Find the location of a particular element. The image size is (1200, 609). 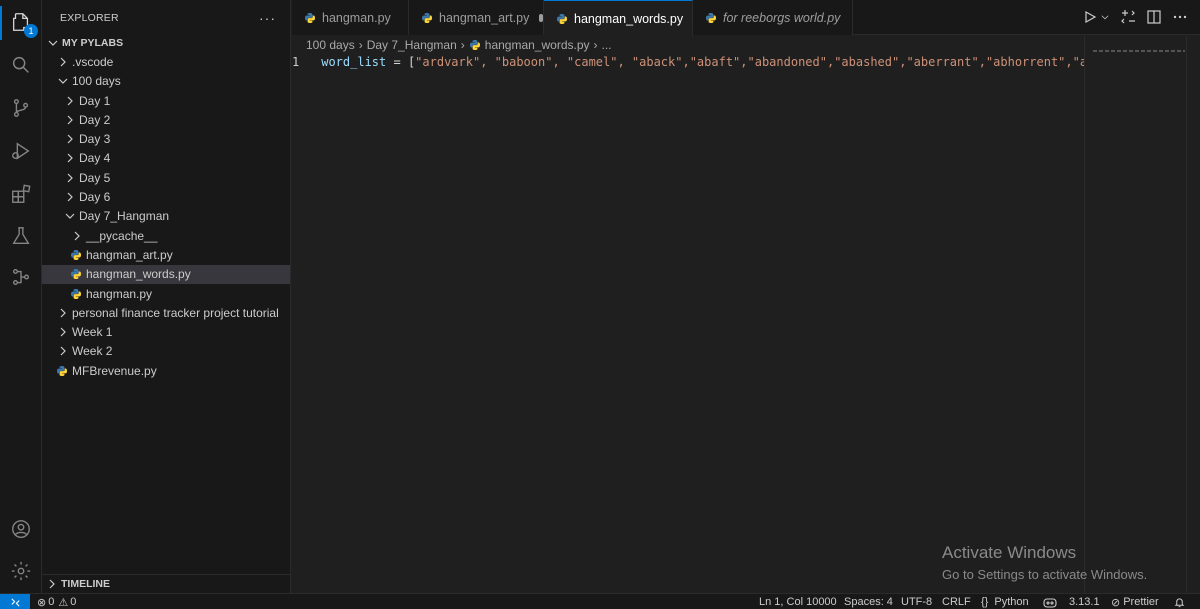

error-count: 0 is located at coordinates (51, 602).